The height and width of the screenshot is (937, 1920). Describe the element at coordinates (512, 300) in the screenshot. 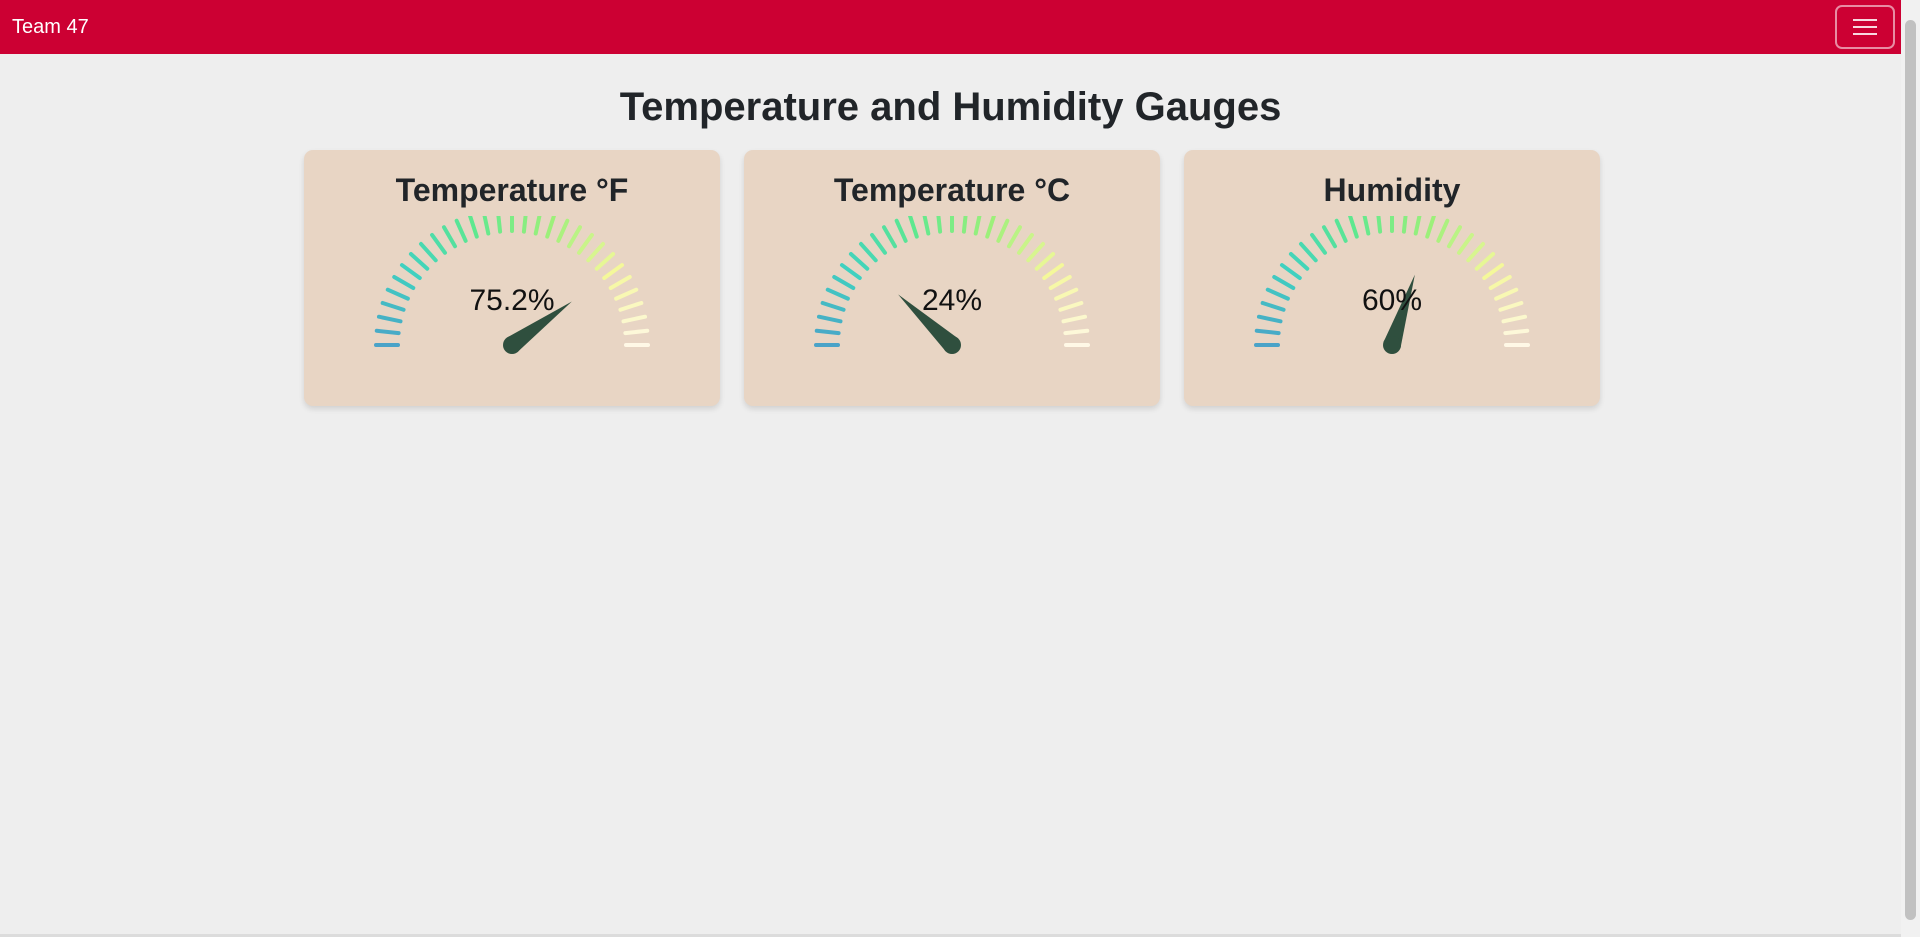

I see `gauge-value: 75.2%` at that location.